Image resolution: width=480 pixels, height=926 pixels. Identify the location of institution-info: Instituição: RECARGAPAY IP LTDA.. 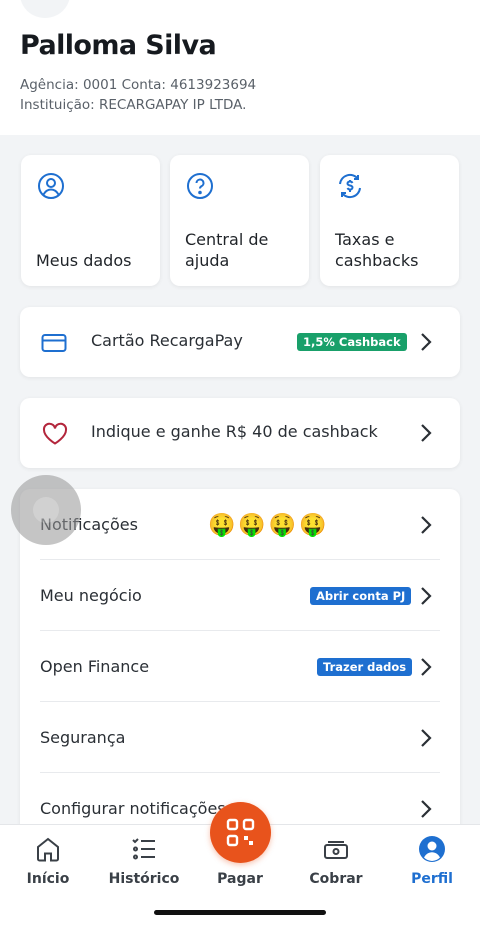
(133, 105).